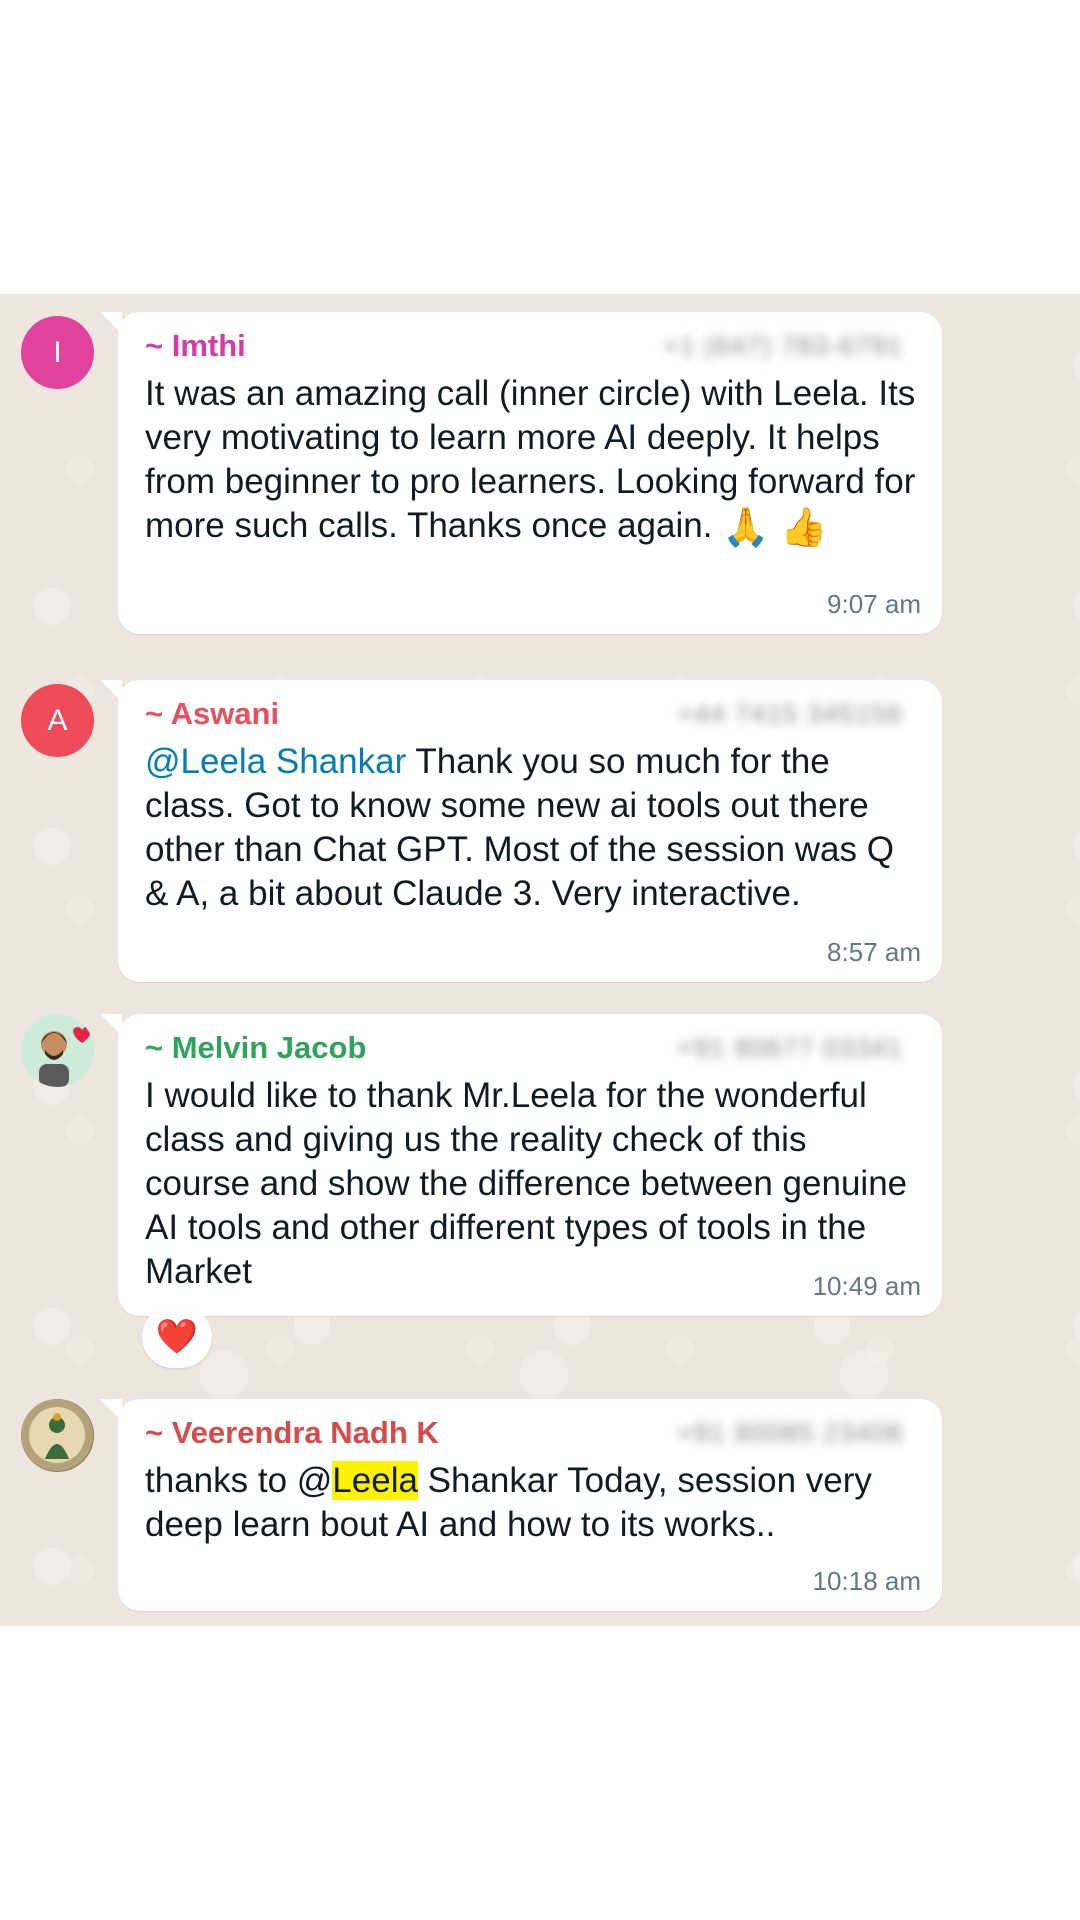 This screenshot has width=1080, height=1920. I want to click on heart-reaction: ❤️, so click(177, 1337).